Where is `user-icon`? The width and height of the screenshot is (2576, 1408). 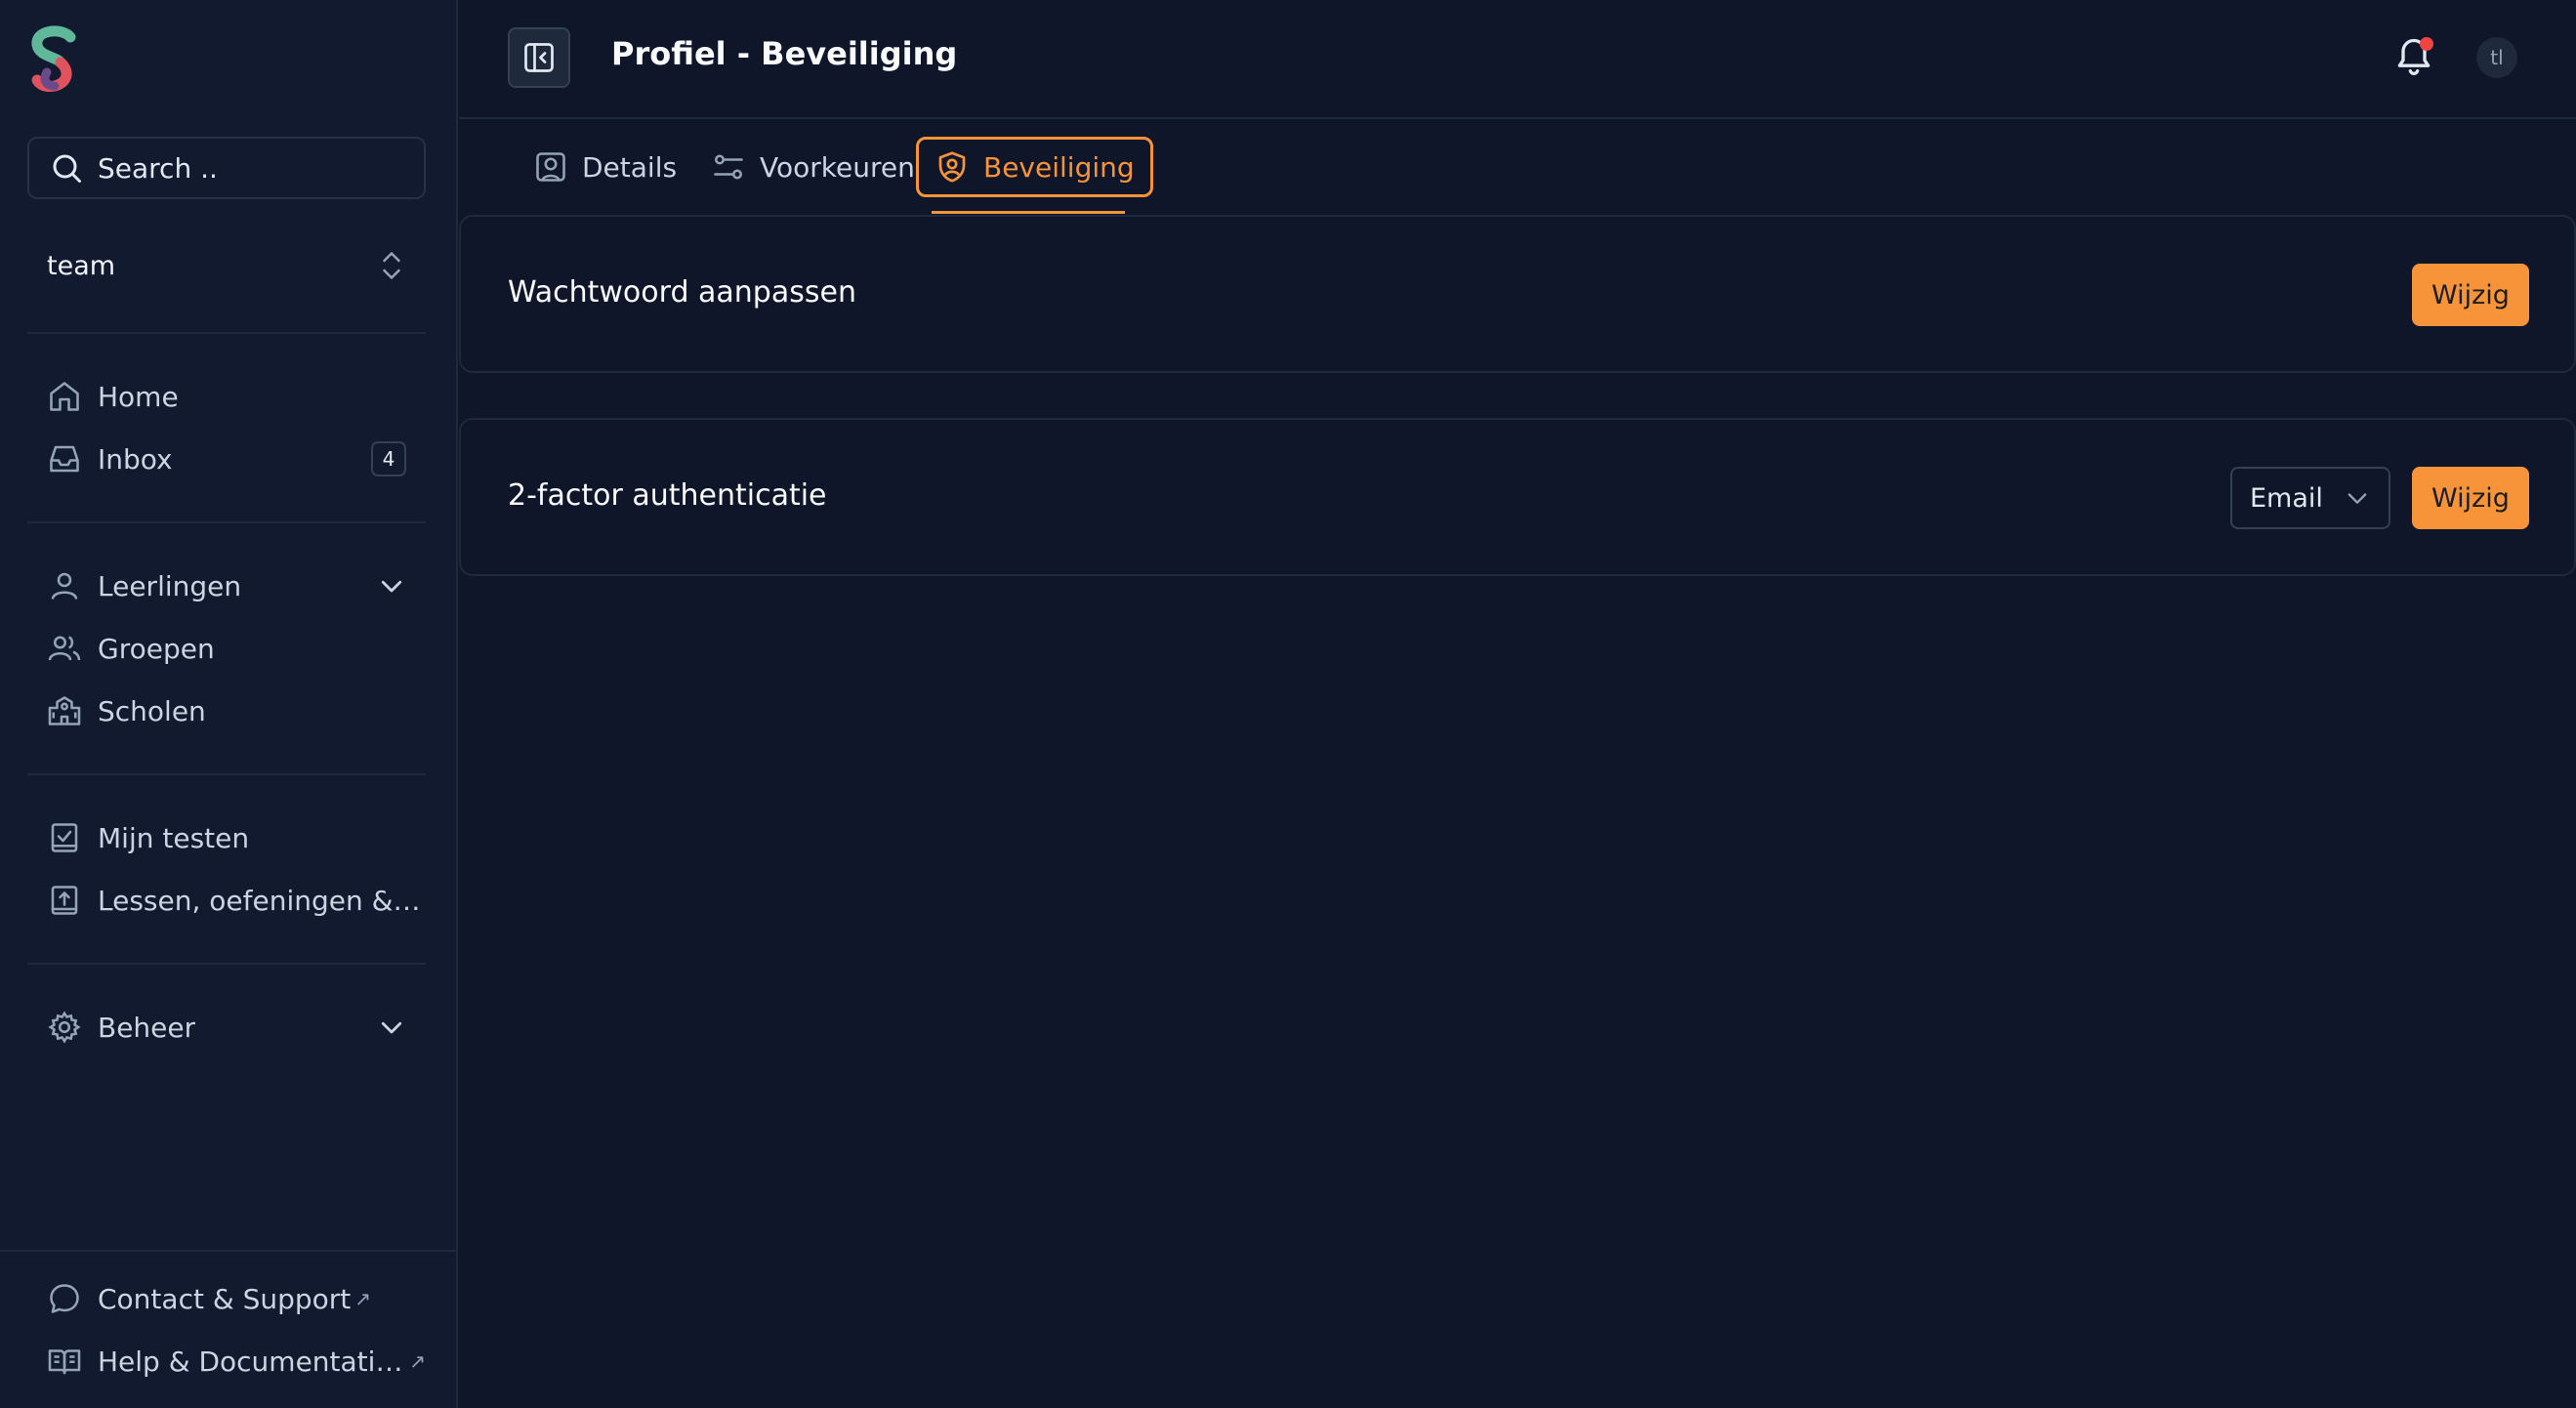 user-icon is located at coordinates (65, 586).